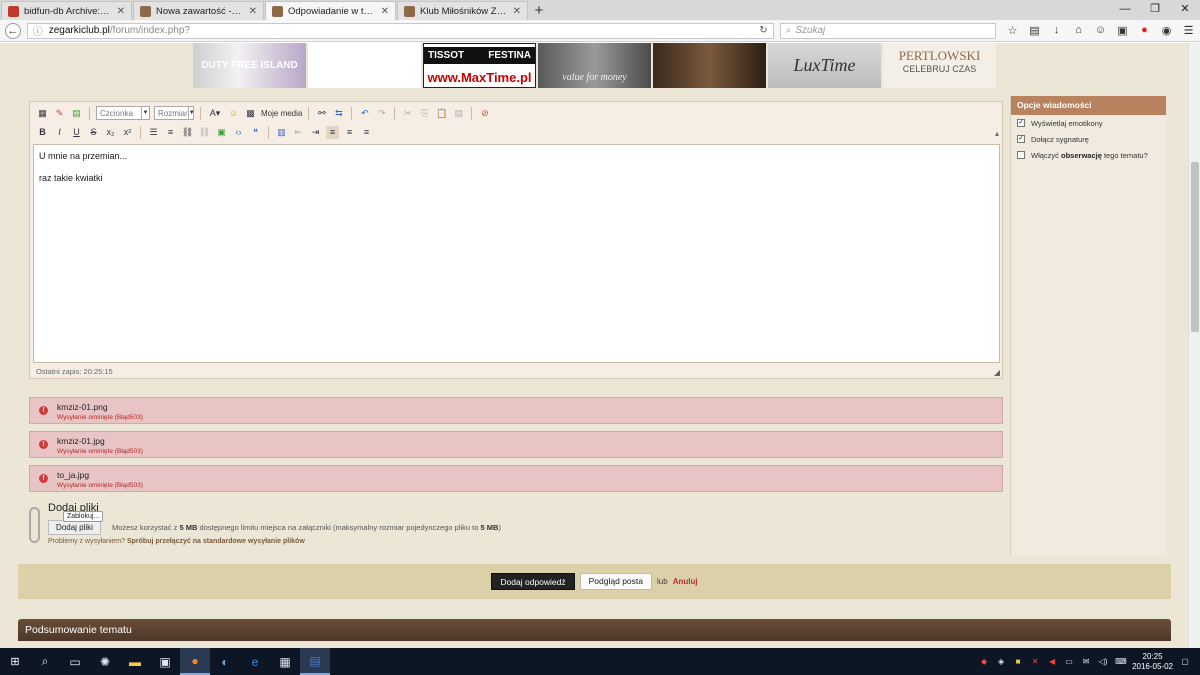 The height and width of the screenshot is (675, 1200). I want to click on topic-summary-header: Podsumowanie tematu, so click(594, 630).